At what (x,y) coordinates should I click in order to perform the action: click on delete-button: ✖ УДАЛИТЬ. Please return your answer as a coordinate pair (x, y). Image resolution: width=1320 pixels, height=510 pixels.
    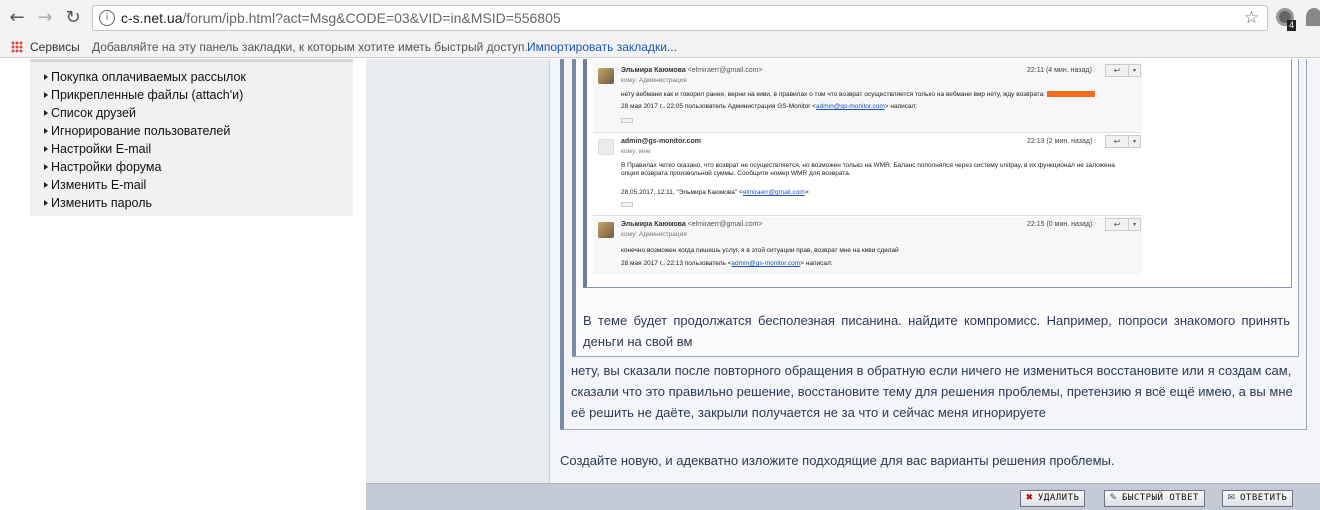
    Looking at the image, I should click on (1053, 498).